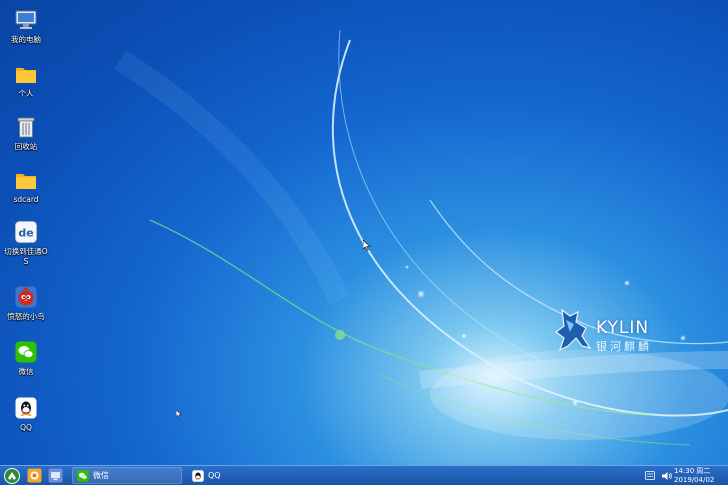 The width and height of the screenshot is (728, 485). I want to click on taskbar-clock: 14:30 周二 2019/04/02, so click(699, 476).